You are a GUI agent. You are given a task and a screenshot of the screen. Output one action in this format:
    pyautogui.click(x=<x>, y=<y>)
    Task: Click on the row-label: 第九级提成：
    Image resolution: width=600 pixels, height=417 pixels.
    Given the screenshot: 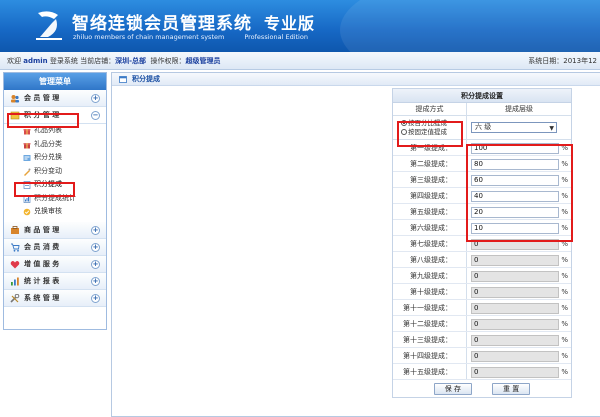 What is the action you would take?
    pyautogui.click(x=430, y=275)
    